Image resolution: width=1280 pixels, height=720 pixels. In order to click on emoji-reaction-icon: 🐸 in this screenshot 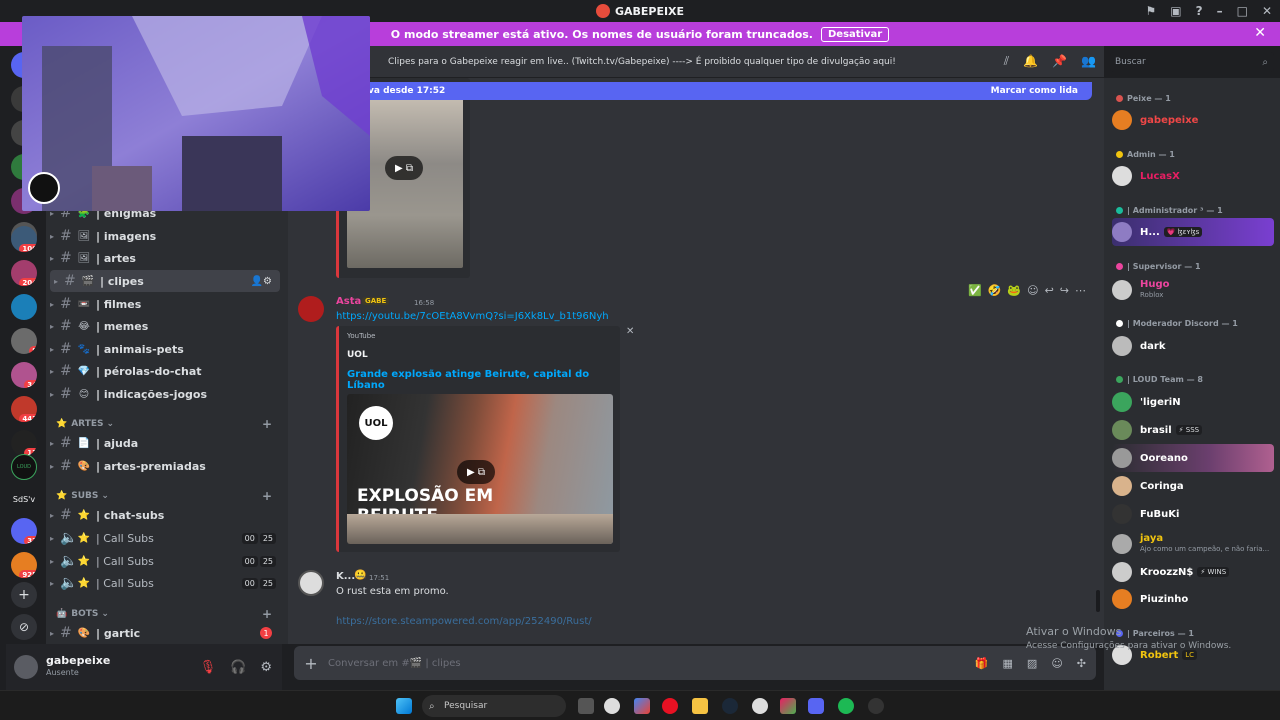, I will do `click(1014, 290)`.